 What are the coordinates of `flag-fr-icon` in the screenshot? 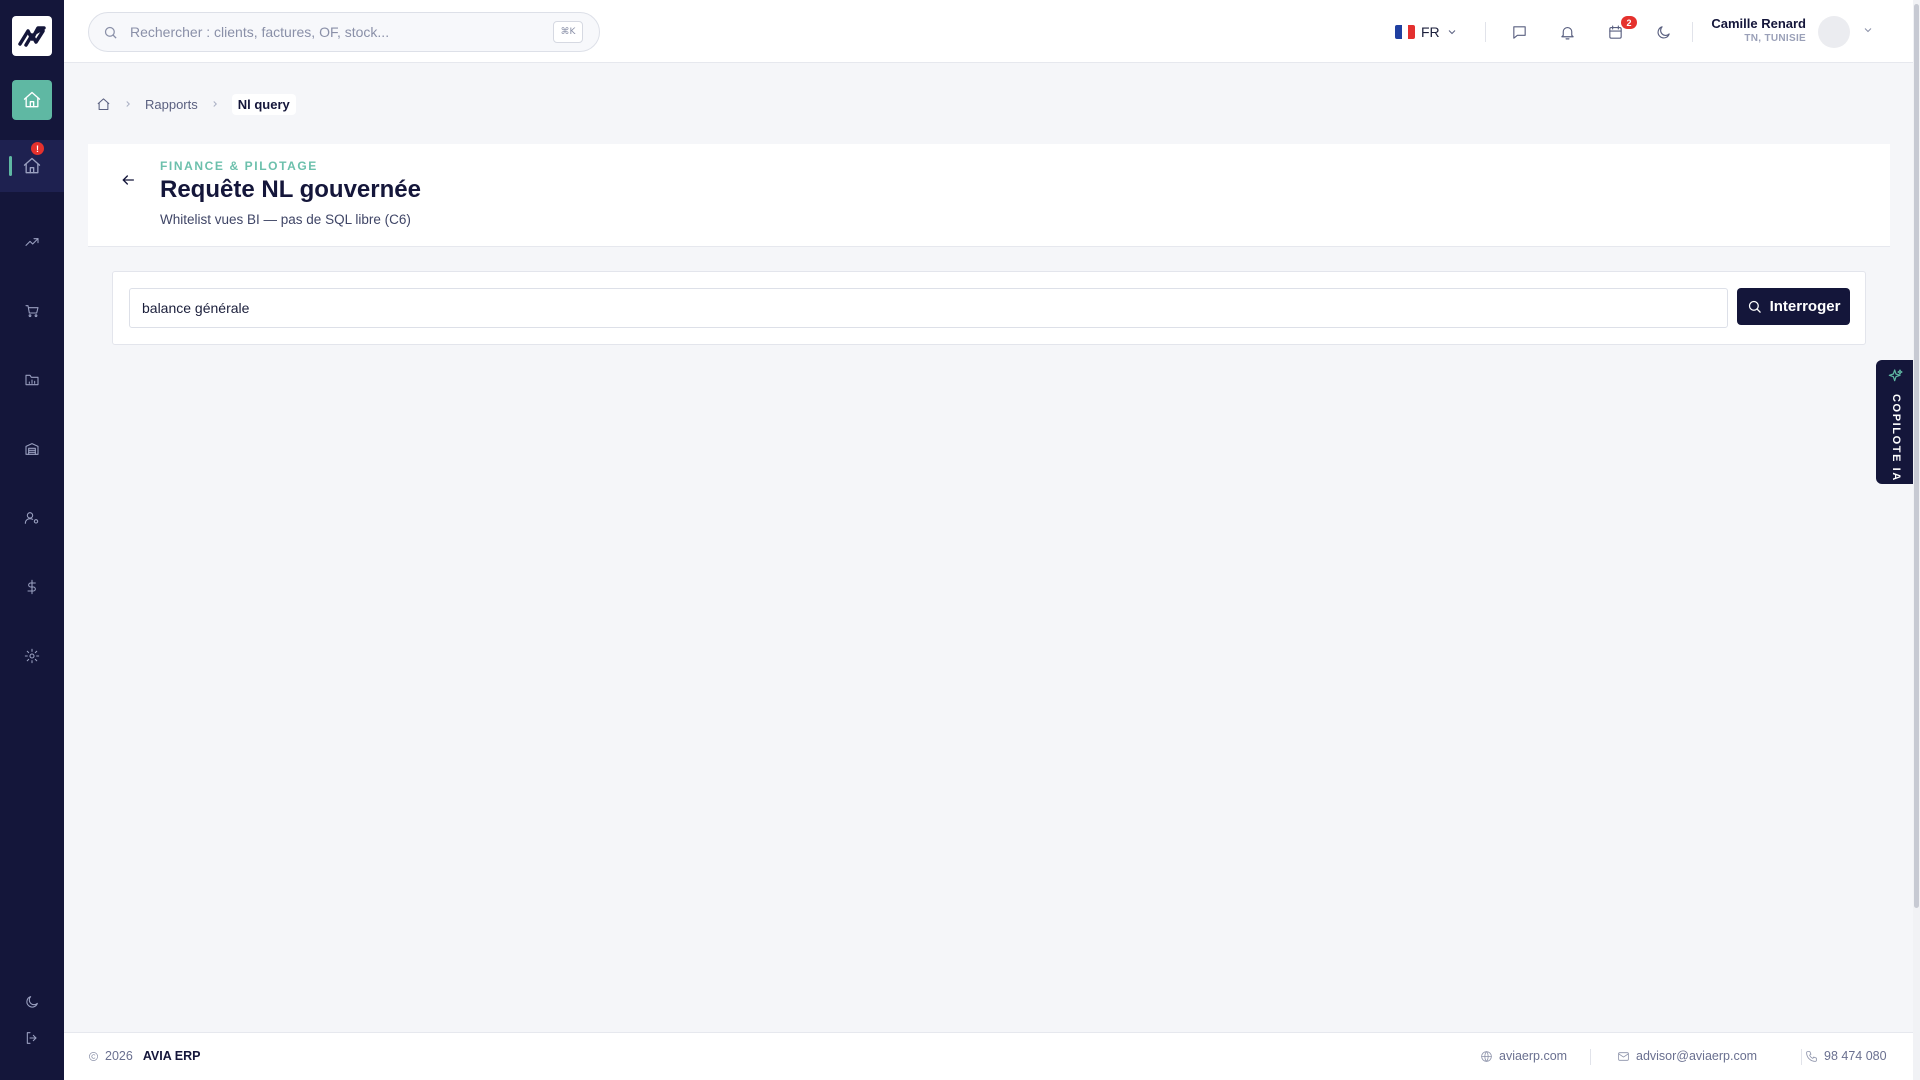 It's located at (1405, 32).